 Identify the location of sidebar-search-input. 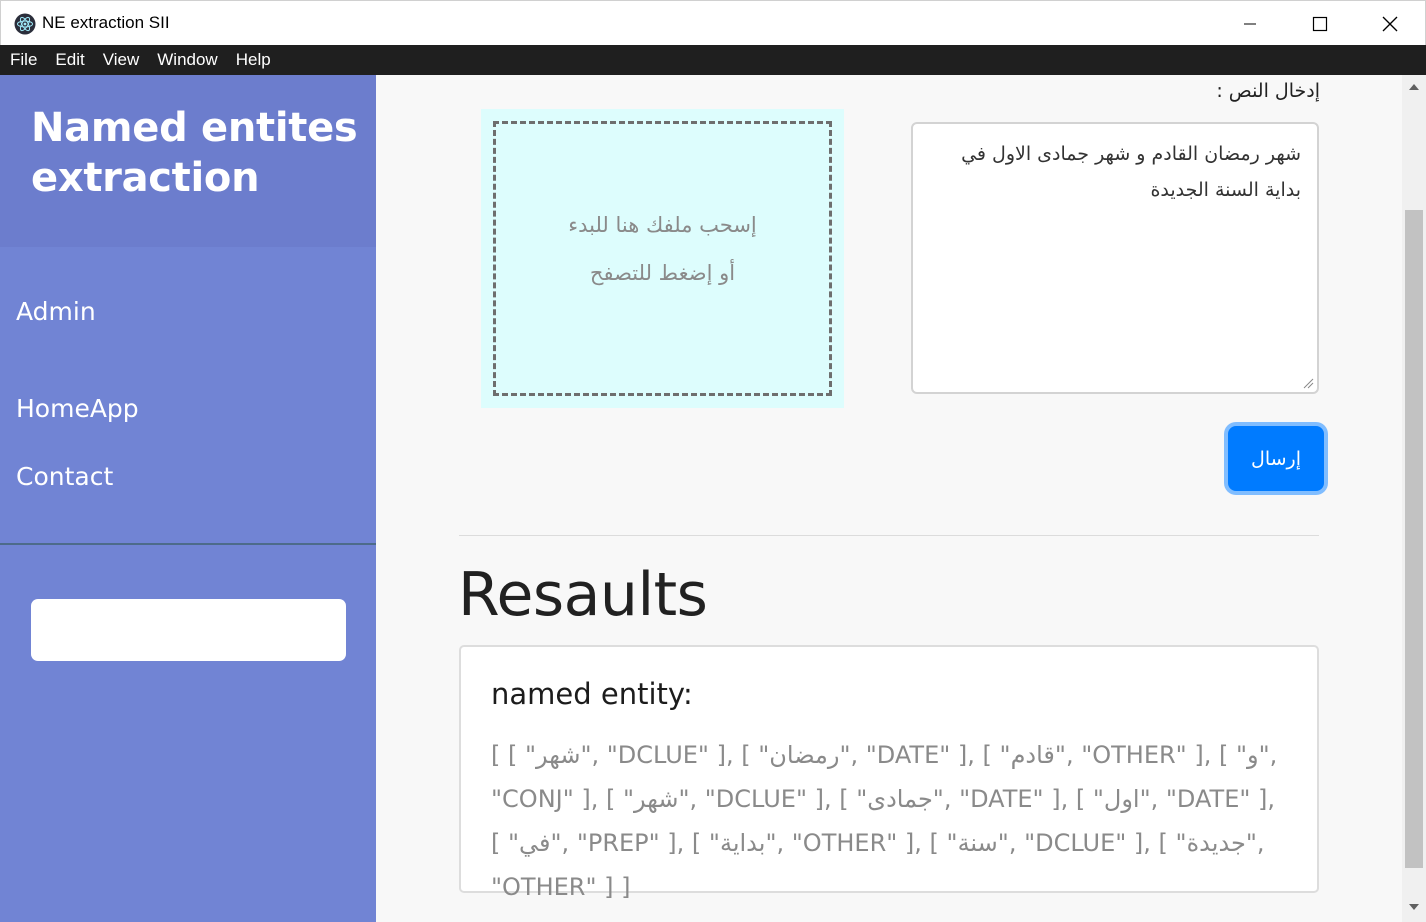
(188, 630).